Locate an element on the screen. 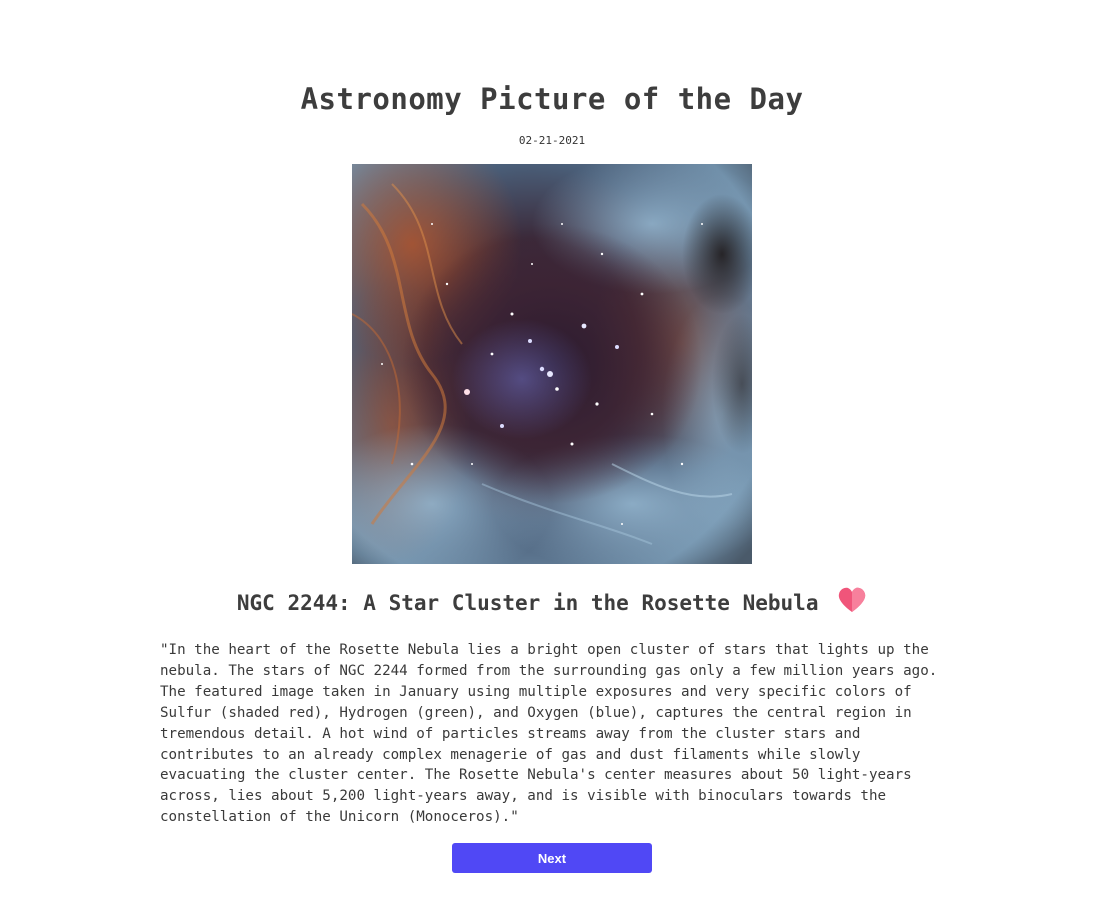  next-button: Next is located at coordinates (552, 858).